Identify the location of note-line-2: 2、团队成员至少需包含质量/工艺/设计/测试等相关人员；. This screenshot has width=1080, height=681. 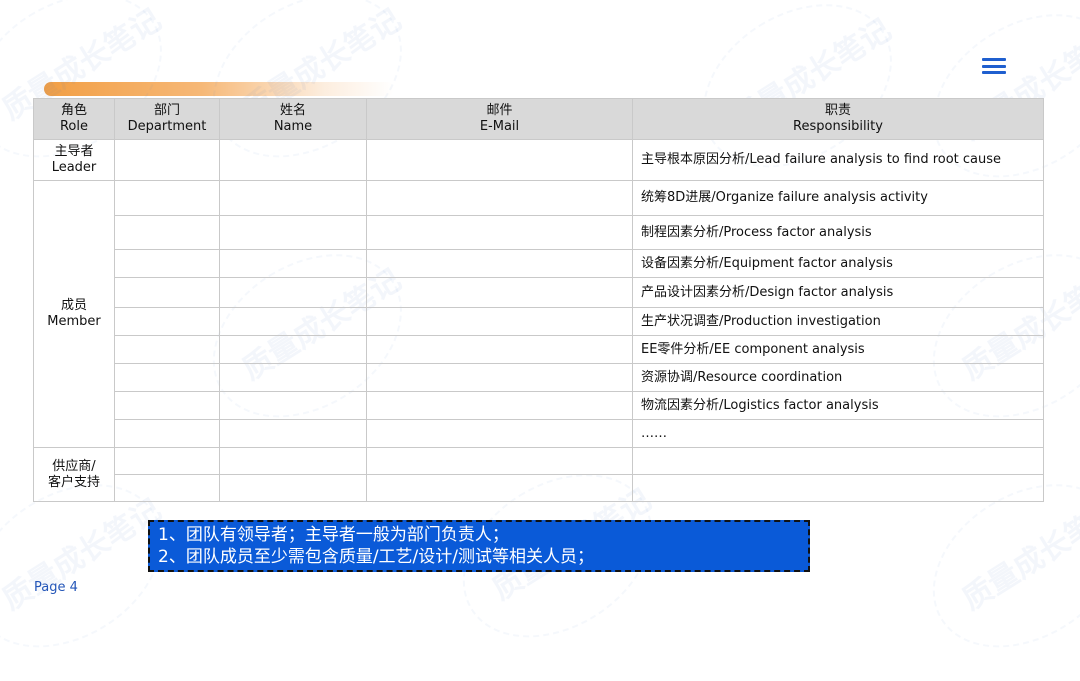
(376, 557).